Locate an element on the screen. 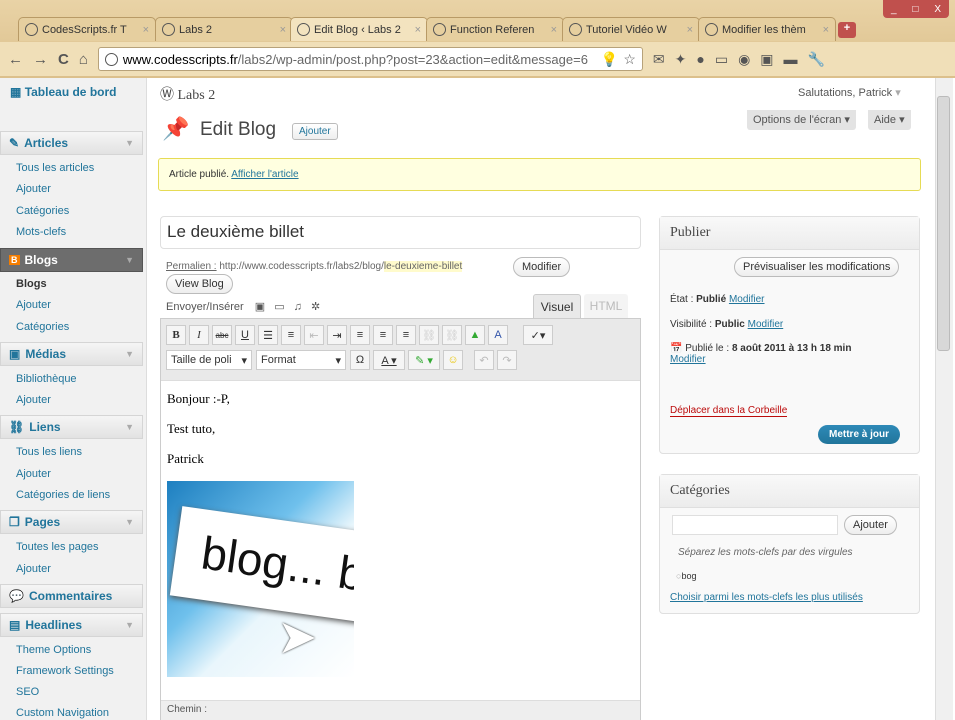 The image size is (955, 720). extension-icon: ▭ is located at coordinates (721, 59).